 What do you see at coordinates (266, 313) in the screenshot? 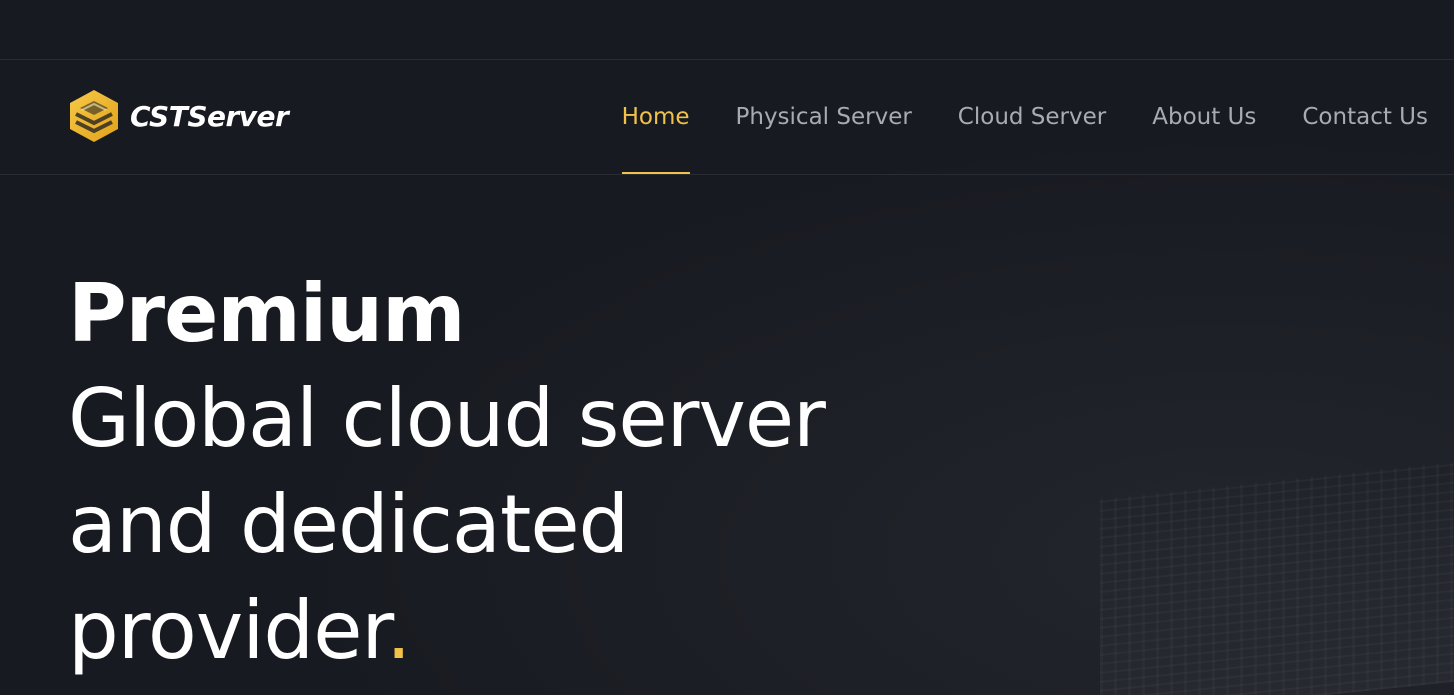
I see `hero-headline-bold: Premium` at bounding box center [266, 313].